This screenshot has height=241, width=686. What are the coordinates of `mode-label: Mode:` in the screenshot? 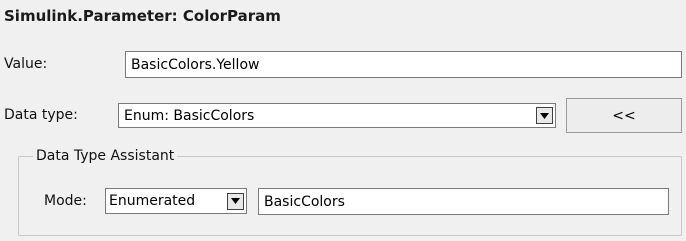 It's located at (65, 201).